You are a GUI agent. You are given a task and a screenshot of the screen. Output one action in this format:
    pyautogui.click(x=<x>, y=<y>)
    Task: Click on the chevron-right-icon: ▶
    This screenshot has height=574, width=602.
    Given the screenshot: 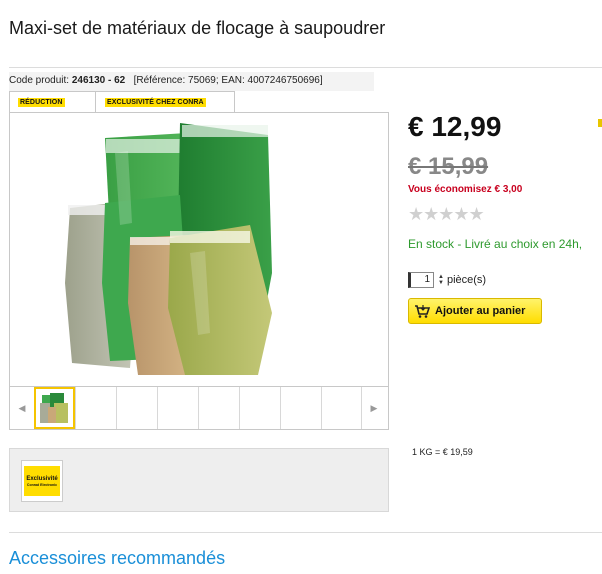 What is the action you would take?
    pyautogui.click(x=374, y=408)
    